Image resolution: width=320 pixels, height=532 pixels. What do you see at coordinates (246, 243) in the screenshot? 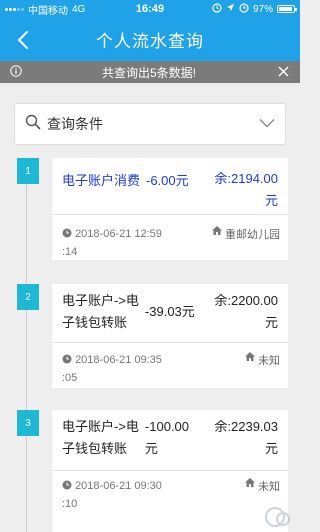
I see `record-location: 重邮幼儿园` at bounding box center [246, 243].